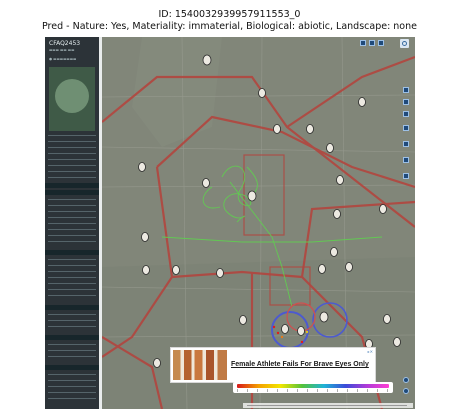  I want to click on aircraft-photo-placeholder, so click(72, 99).